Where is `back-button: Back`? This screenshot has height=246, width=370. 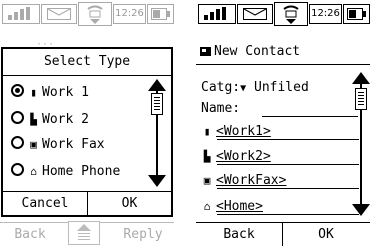
back-button: Back is located at coordinates (239, 234).